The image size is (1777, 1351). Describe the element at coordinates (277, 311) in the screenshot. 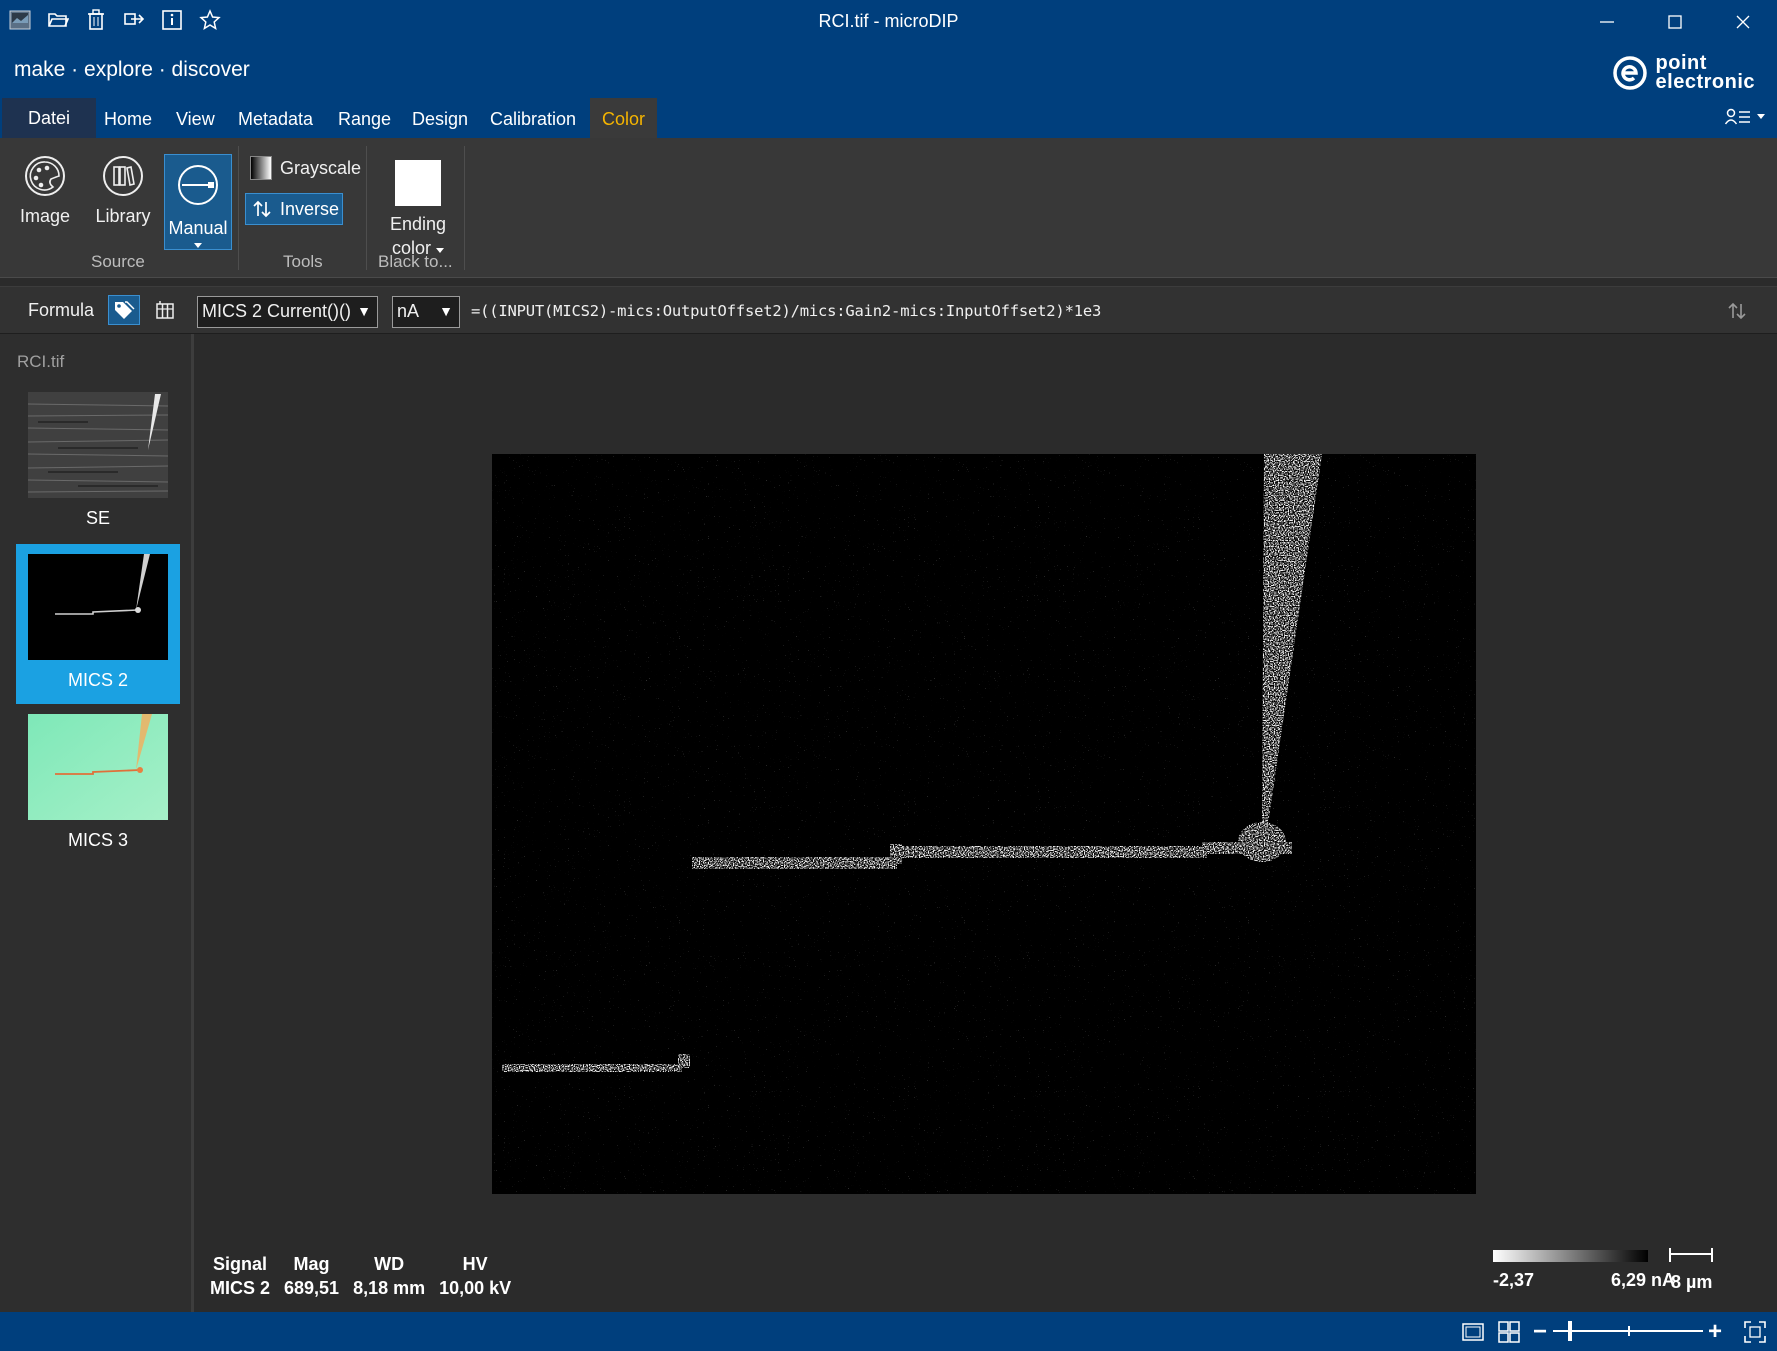

I see `signal-select-value: MICS 2 Current()()` at that location.